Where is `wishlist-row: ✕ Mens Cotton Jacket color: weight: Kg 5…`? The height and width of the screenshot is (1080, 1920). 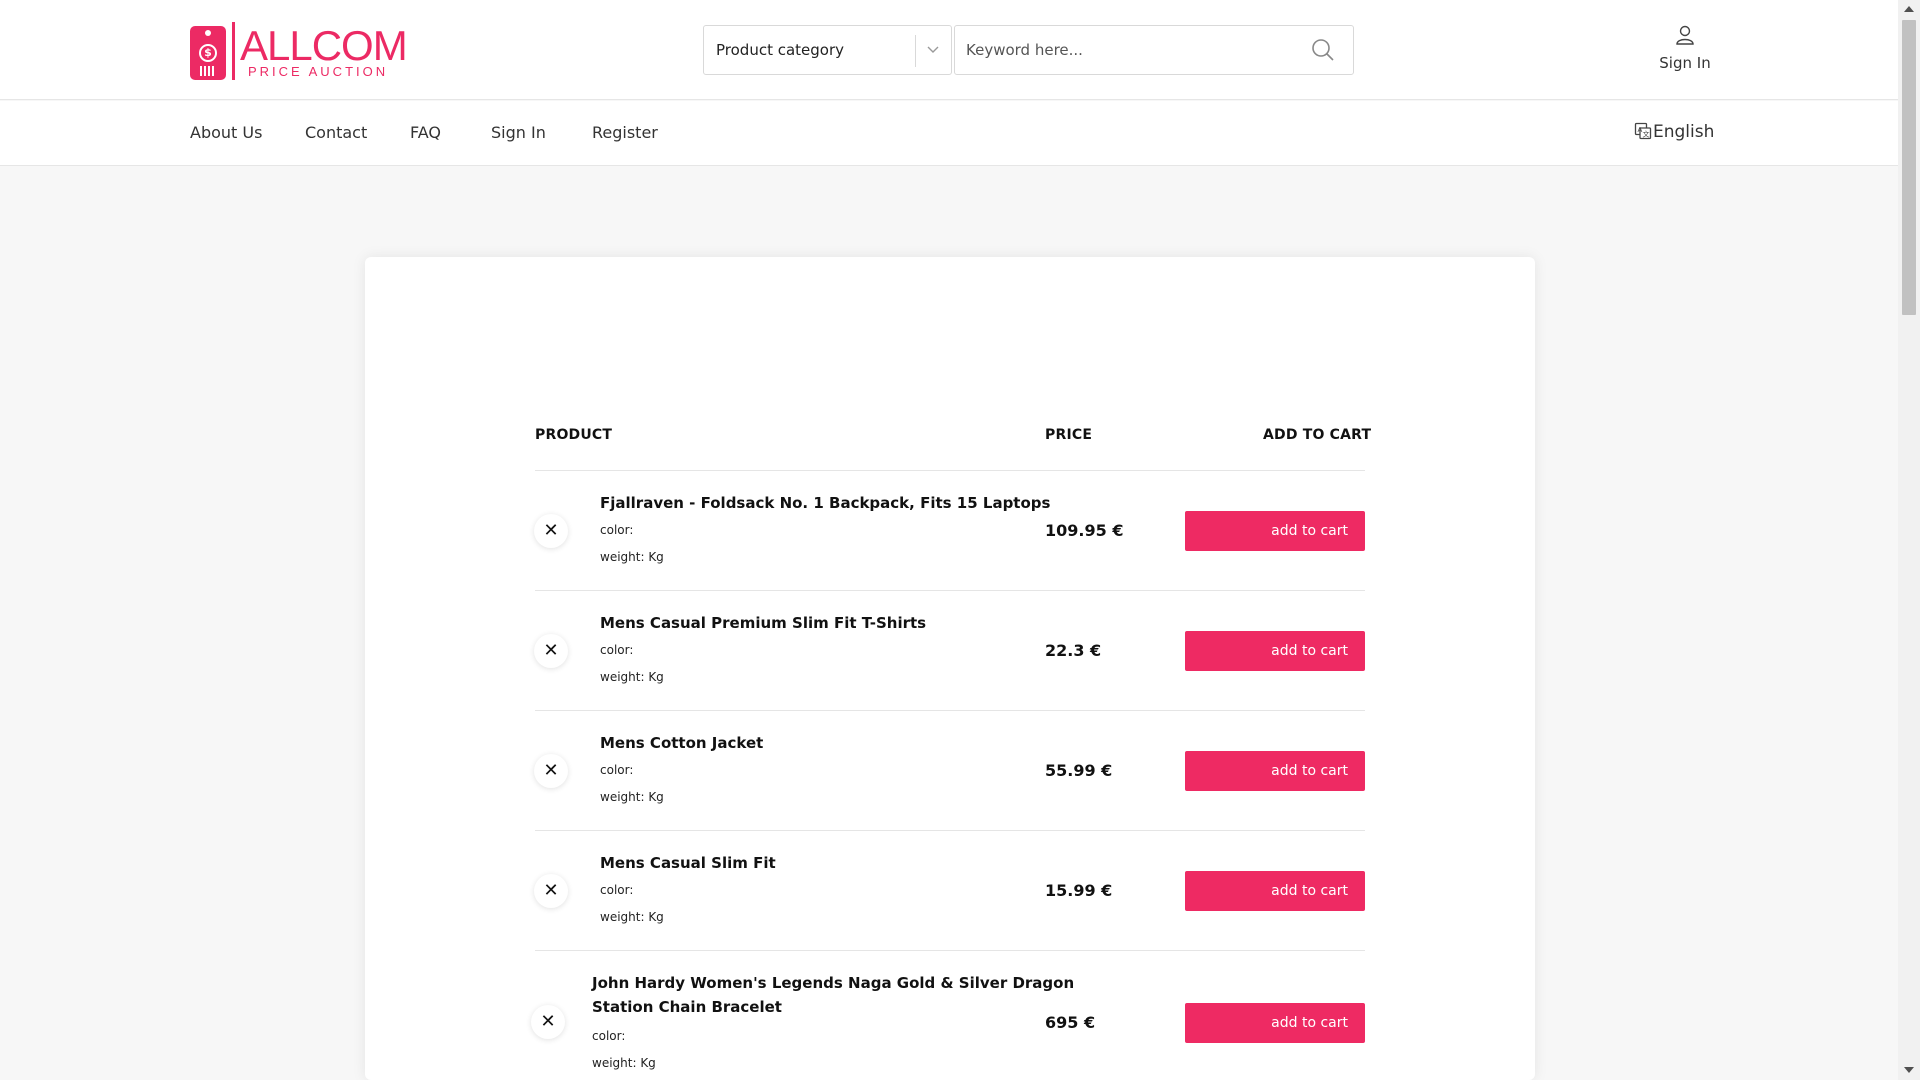 wishlist-row: ✕ Mens Cotton Jacket color: weight: Kg 5… is located at coordinates (949, 770).